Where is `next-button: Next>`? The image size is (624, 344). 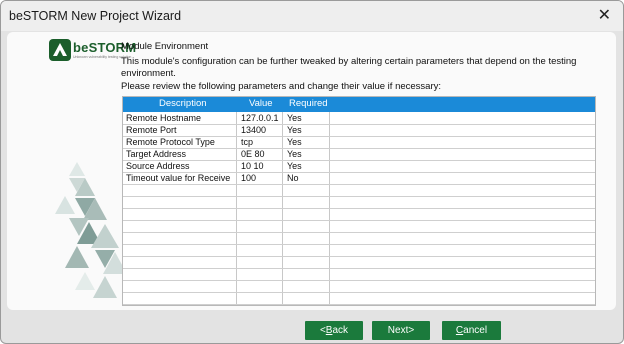
next-button: Next> is located at coordinates (401, 330).